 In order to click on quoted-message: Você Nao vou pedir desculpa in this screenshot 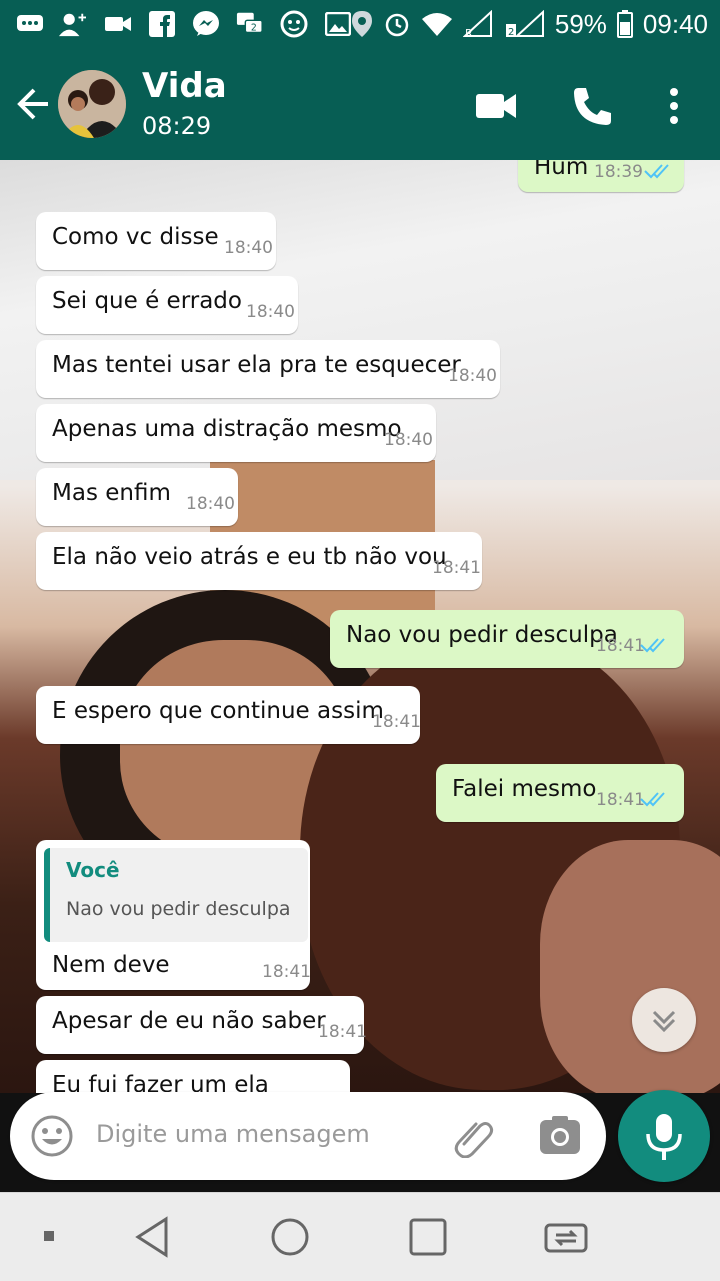, I will do `click(176, 895)`.